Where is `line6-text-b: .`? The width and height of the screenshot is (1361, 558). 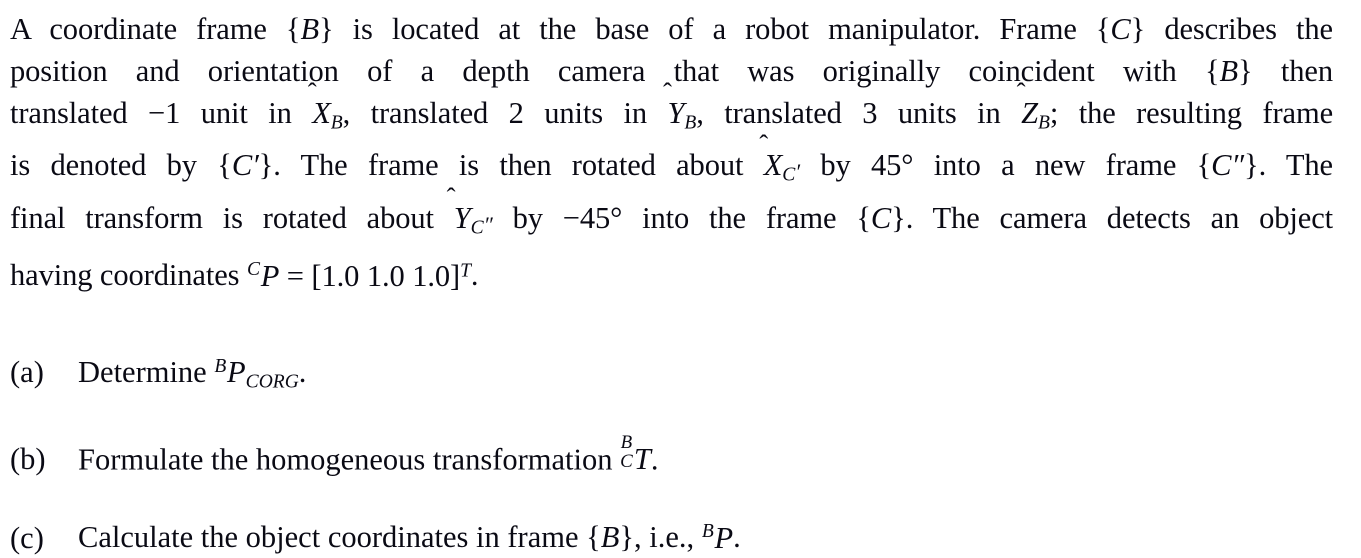 line6-text-b: . is located at coordinates (474, 275).